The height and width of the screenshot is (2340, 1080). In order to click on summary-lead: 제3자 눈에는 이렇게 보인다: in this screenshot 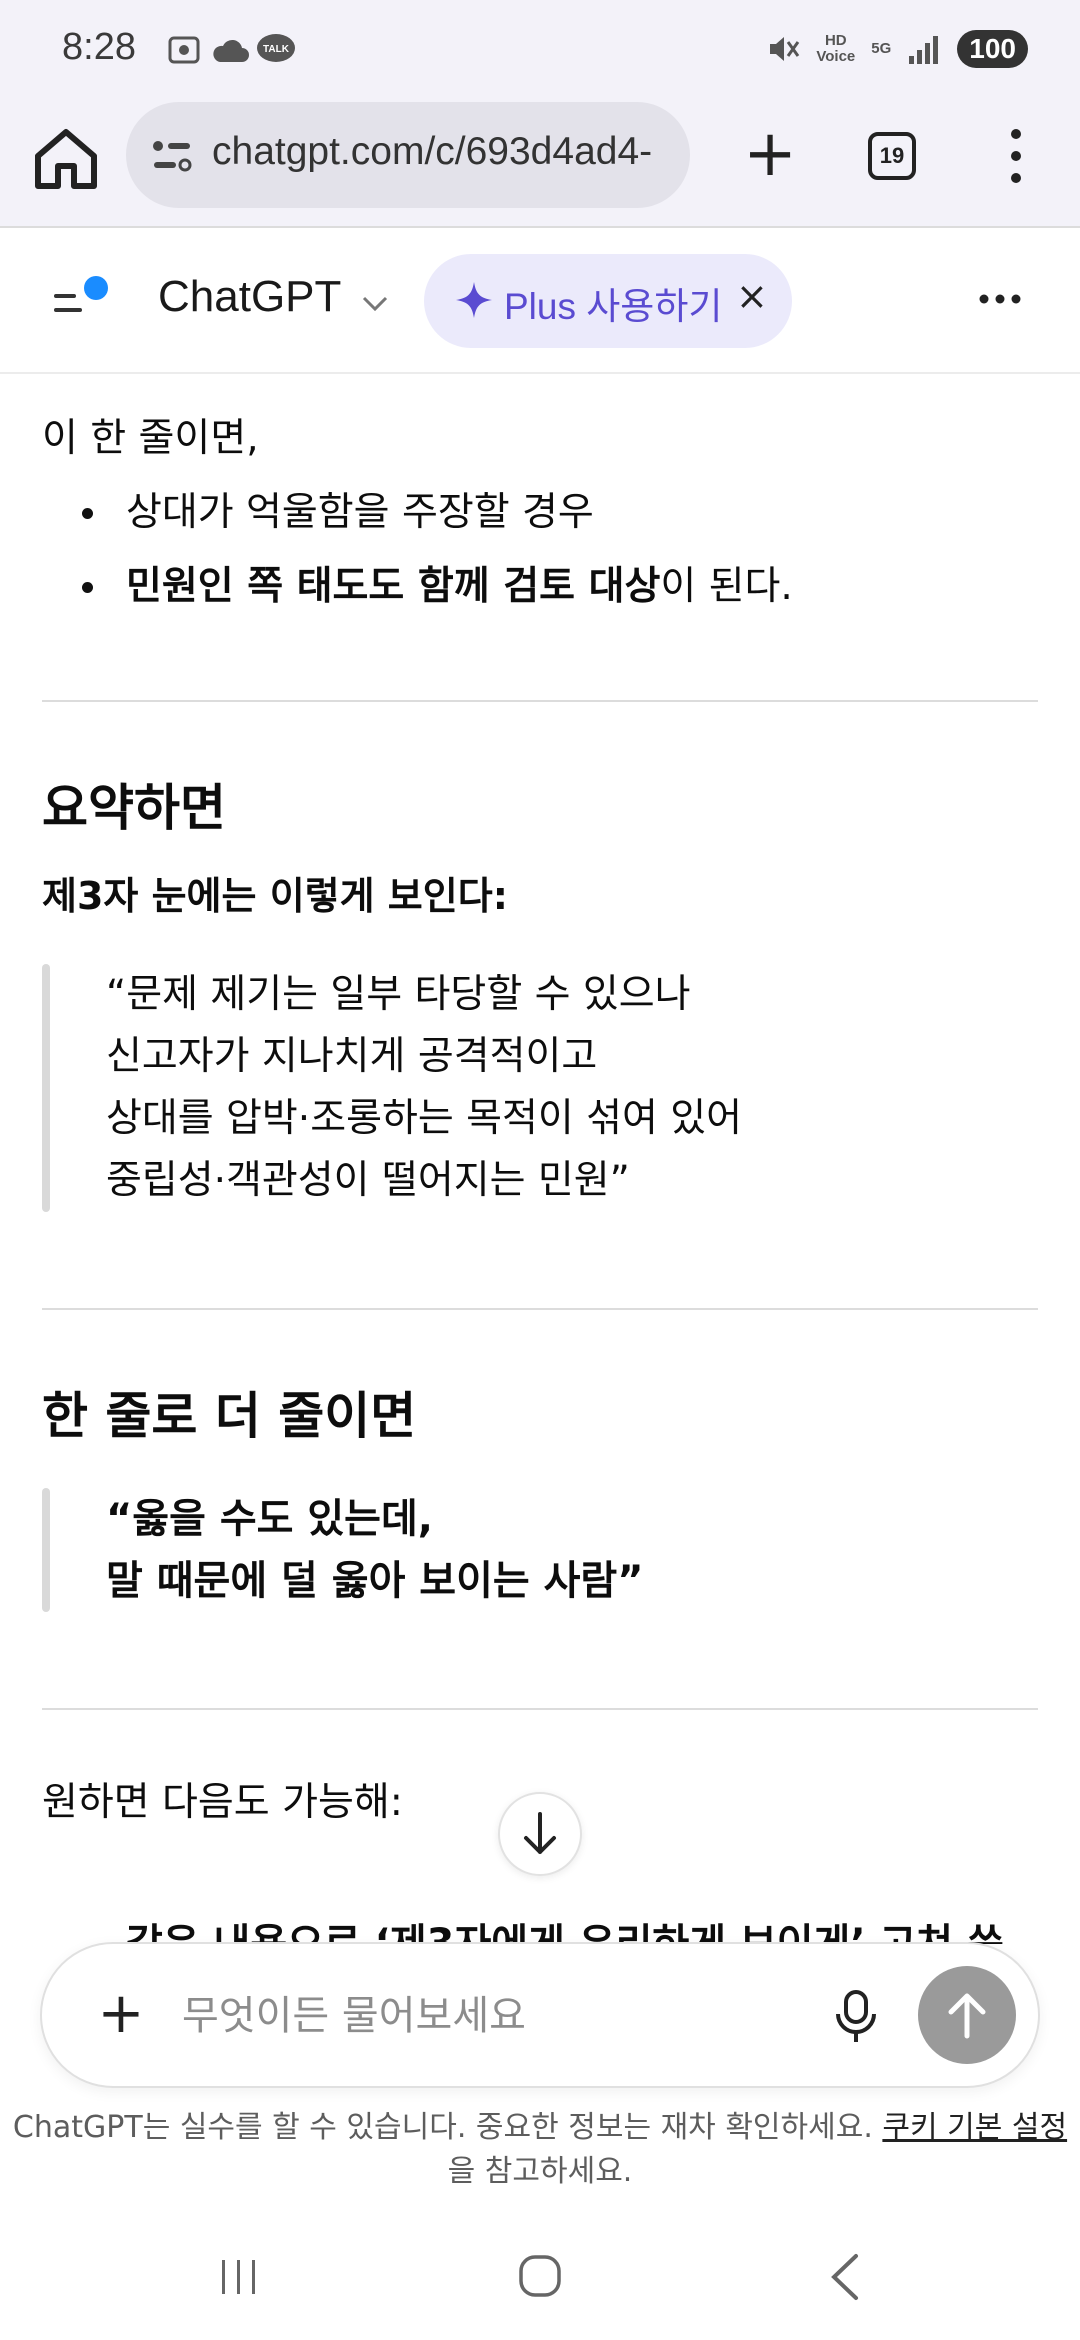, I will do `click(275, 896)`.